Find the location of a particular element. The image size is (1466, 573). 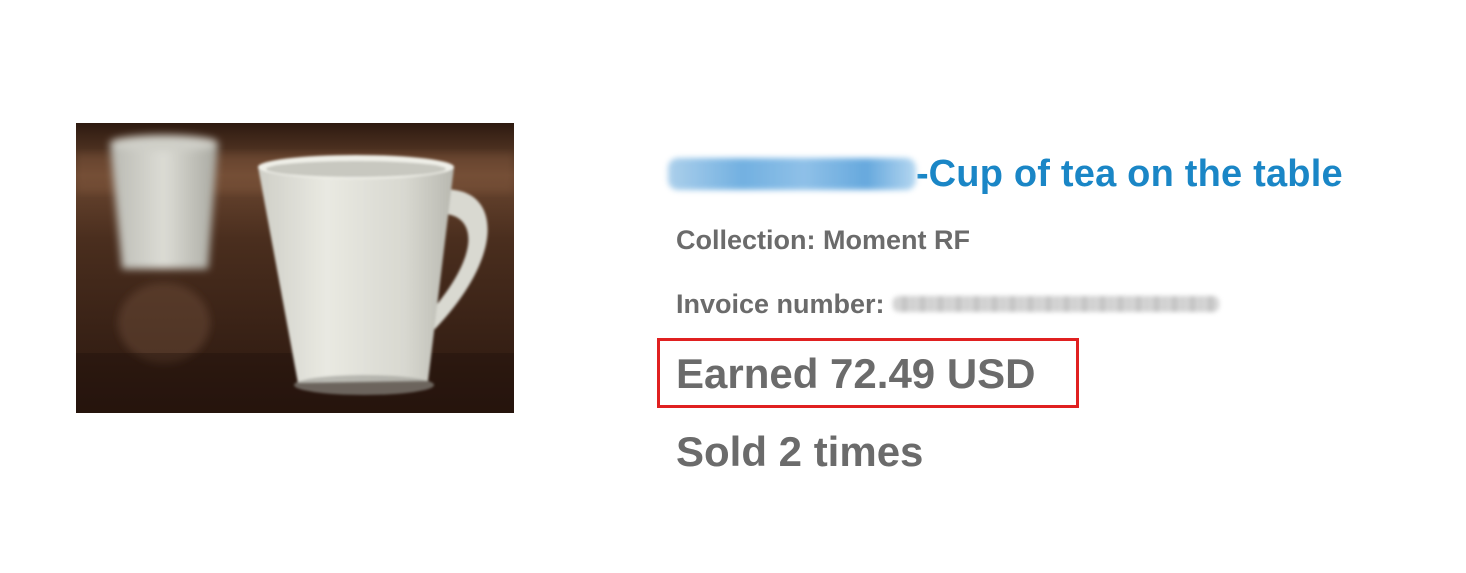

title-dash: - is located at coordinates (922, 173).